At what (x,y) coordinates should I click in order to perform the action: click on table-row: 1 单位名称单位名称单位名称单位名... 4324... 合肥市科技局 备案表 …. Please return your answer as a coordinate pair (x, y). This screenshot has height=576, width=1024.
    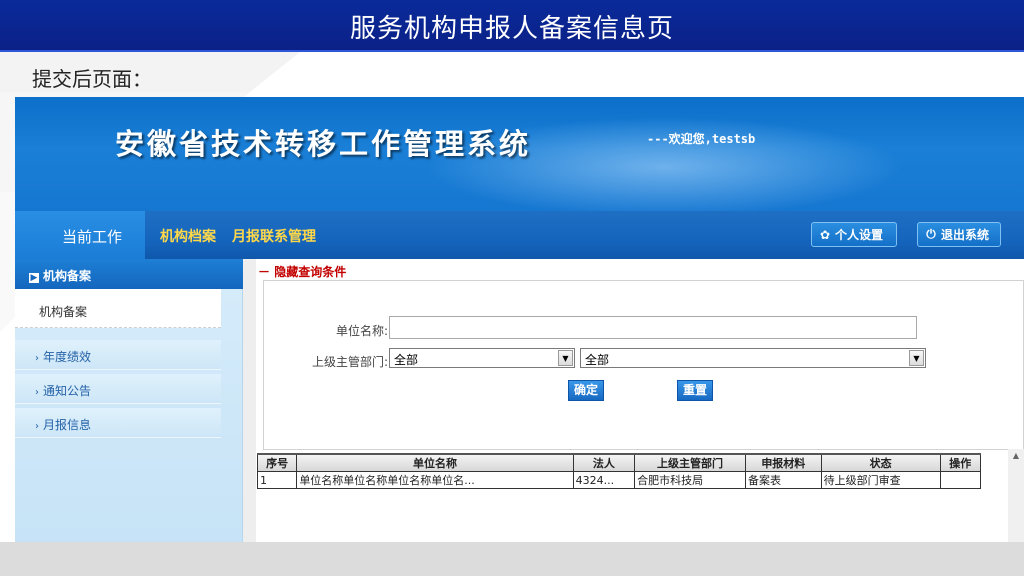
    Looking at the image, I should click on (619, 480).